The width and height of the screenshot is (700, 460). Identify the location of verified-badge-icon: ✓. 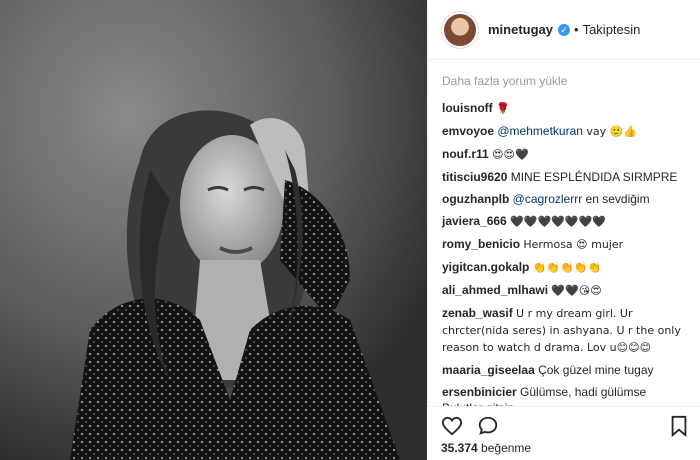
(564, 29).